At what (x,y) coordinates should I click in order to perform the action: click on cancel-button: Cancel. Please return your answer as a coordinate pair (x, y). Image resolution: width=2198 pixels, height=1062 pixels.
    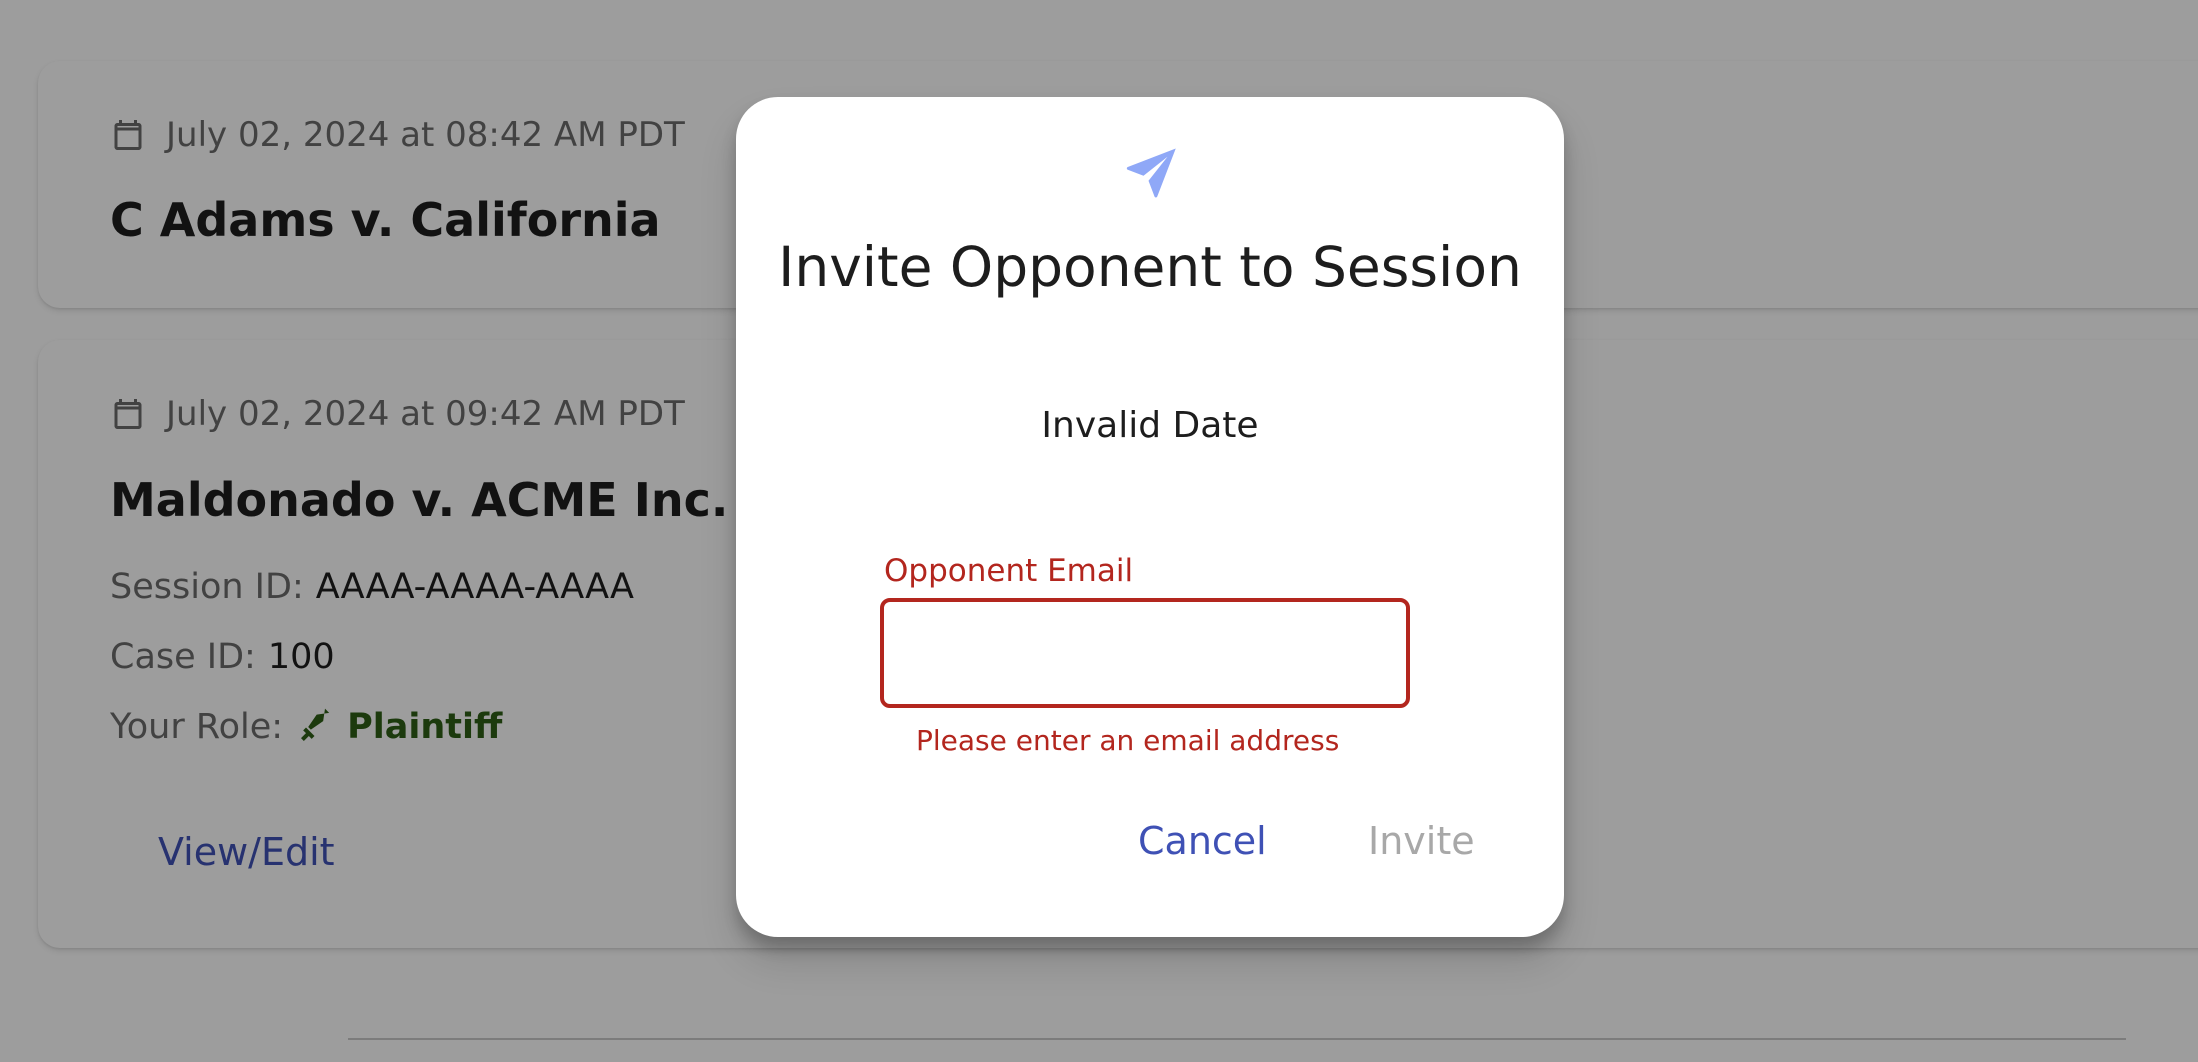
    Looking at the image, I should click on (1202, 841).